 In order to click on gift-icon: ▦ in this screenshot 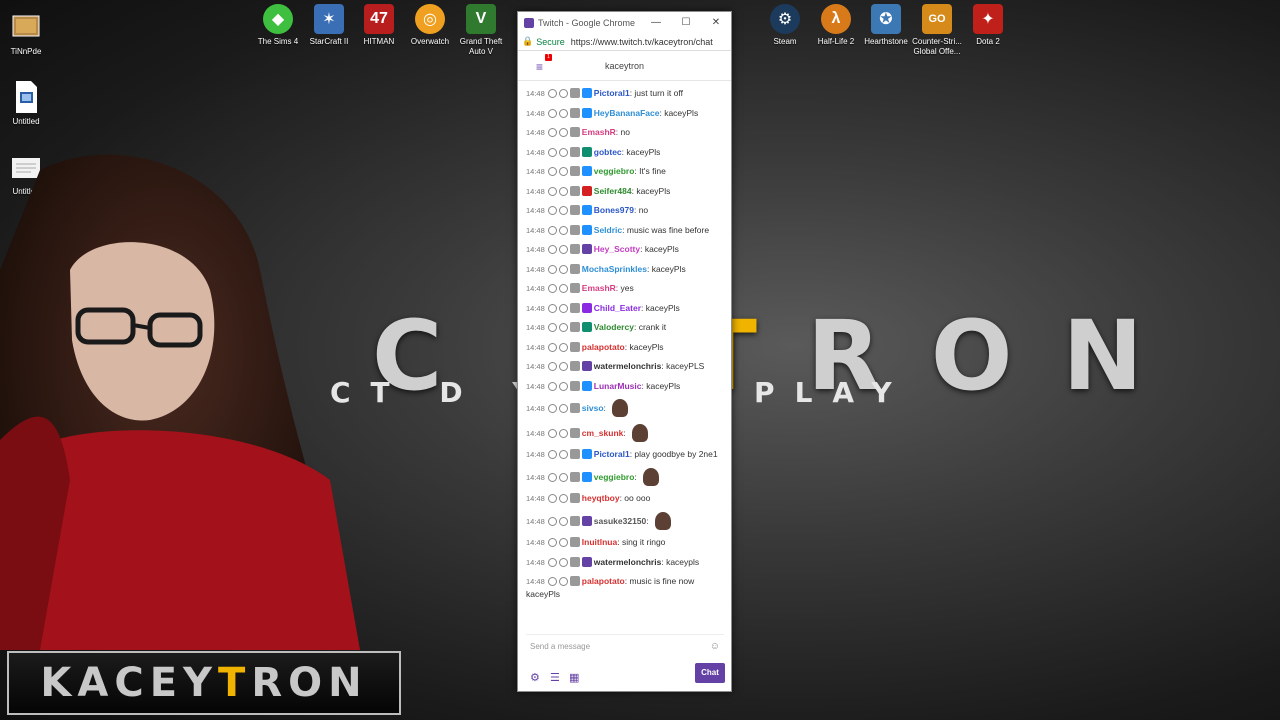, I will do `click(574, 677)`.